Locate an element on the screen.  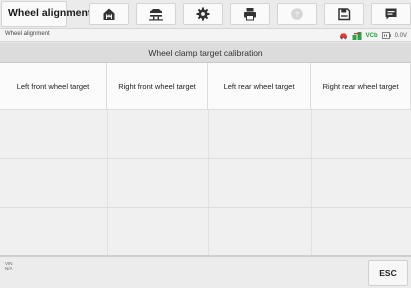
help-button: ? is located at coordinates (297, 14).